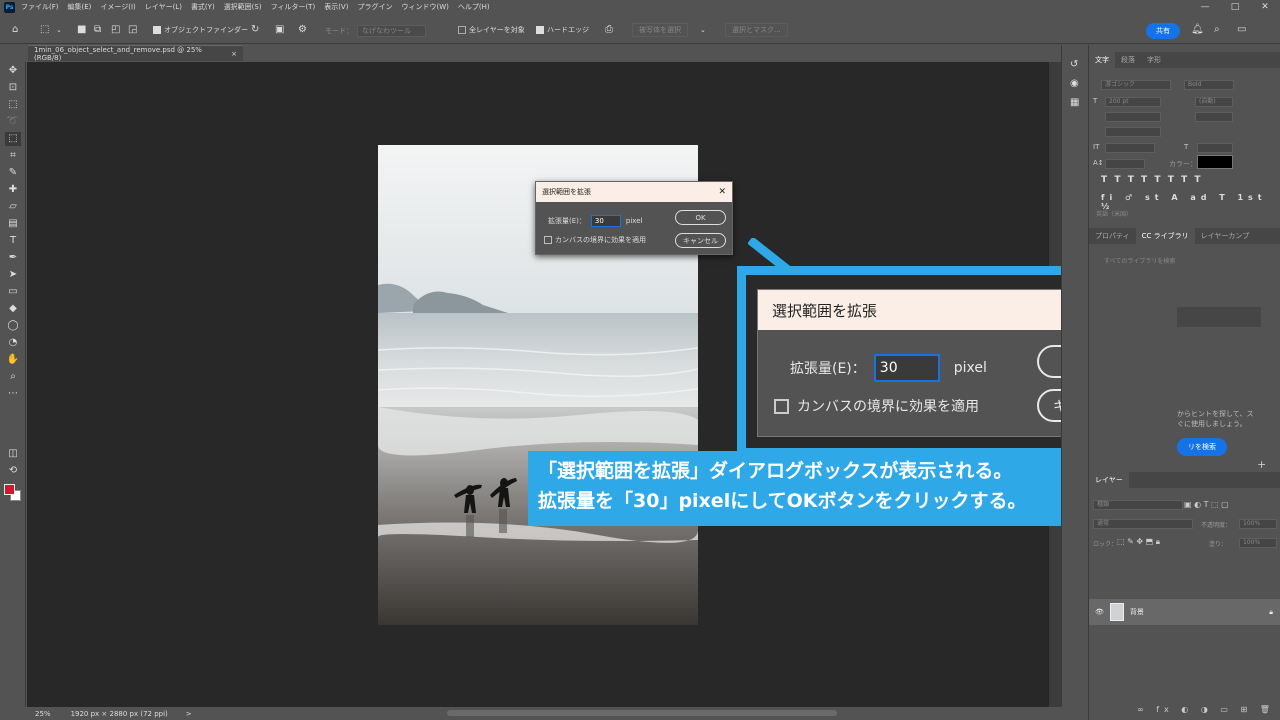 Image resolution: width=1280 pixels, height=720 pixels. I want to click on vertical-scale-field, so click(1130, 148).